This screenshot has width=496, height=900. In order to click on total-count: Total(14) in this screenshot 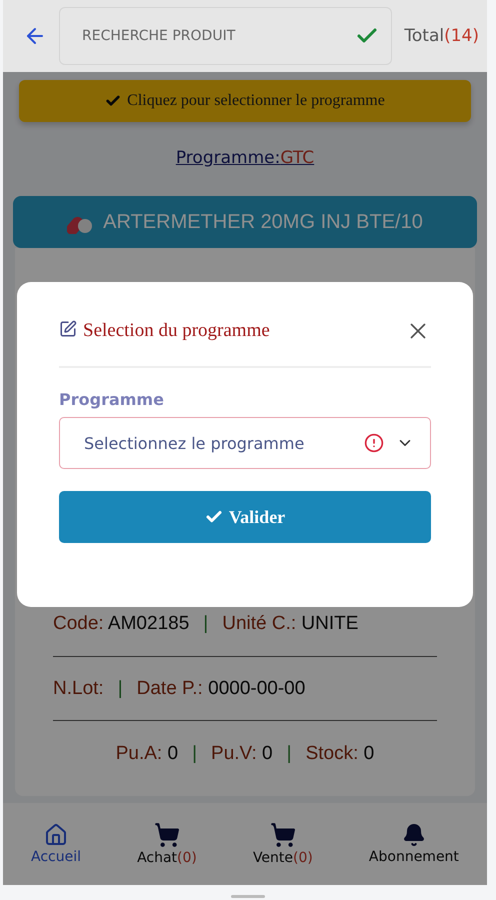, I will do `click(441, 36)`.